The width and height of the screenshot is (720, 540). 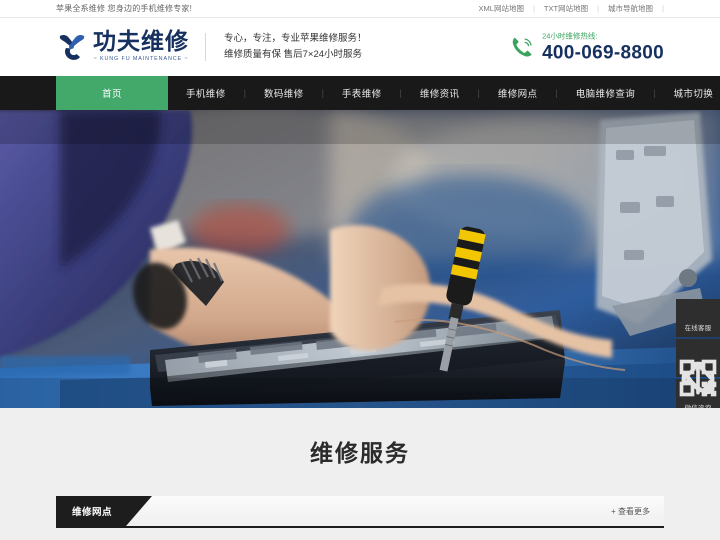 What do you see at coordinates (440, 93) in the screenshot?
I see `nav-item-news: 维修资讯` at bounding box center [440, 93].